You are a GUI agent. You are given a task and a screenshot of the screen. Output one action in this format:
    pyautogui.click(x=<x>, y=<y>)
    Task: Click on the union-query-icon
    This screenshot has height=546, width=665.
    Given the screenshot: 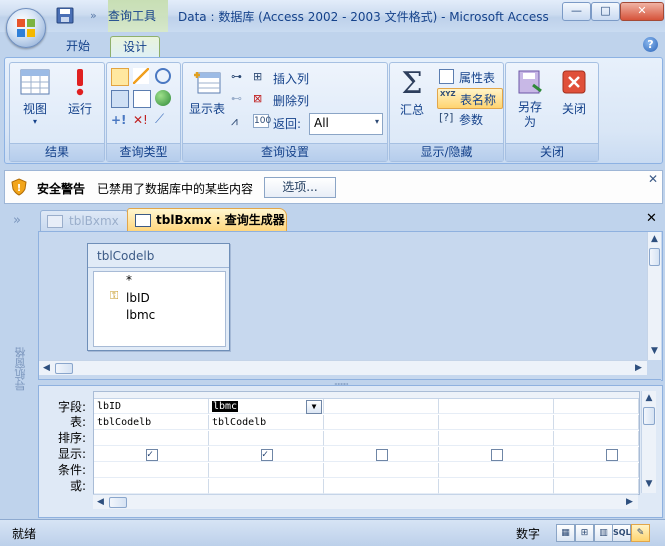 What is the action you would take?
    pyautogui.click(x=163, y=76)
    